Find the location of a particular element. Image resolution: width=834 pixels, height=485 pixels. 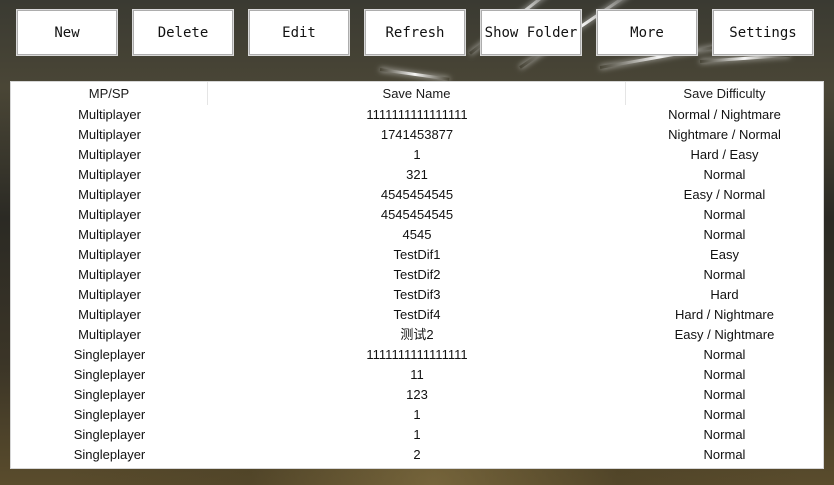

delete-button: Delete is located at coordinates (183, 32).